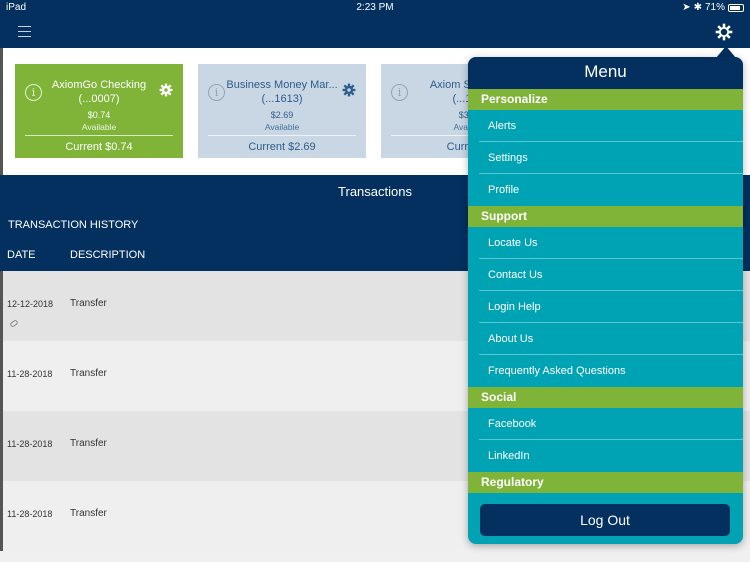  What do you see at coordinates (21, 255) in the screenshot?
I see `column-header-date: DATE` at bounding box center [21, 255].